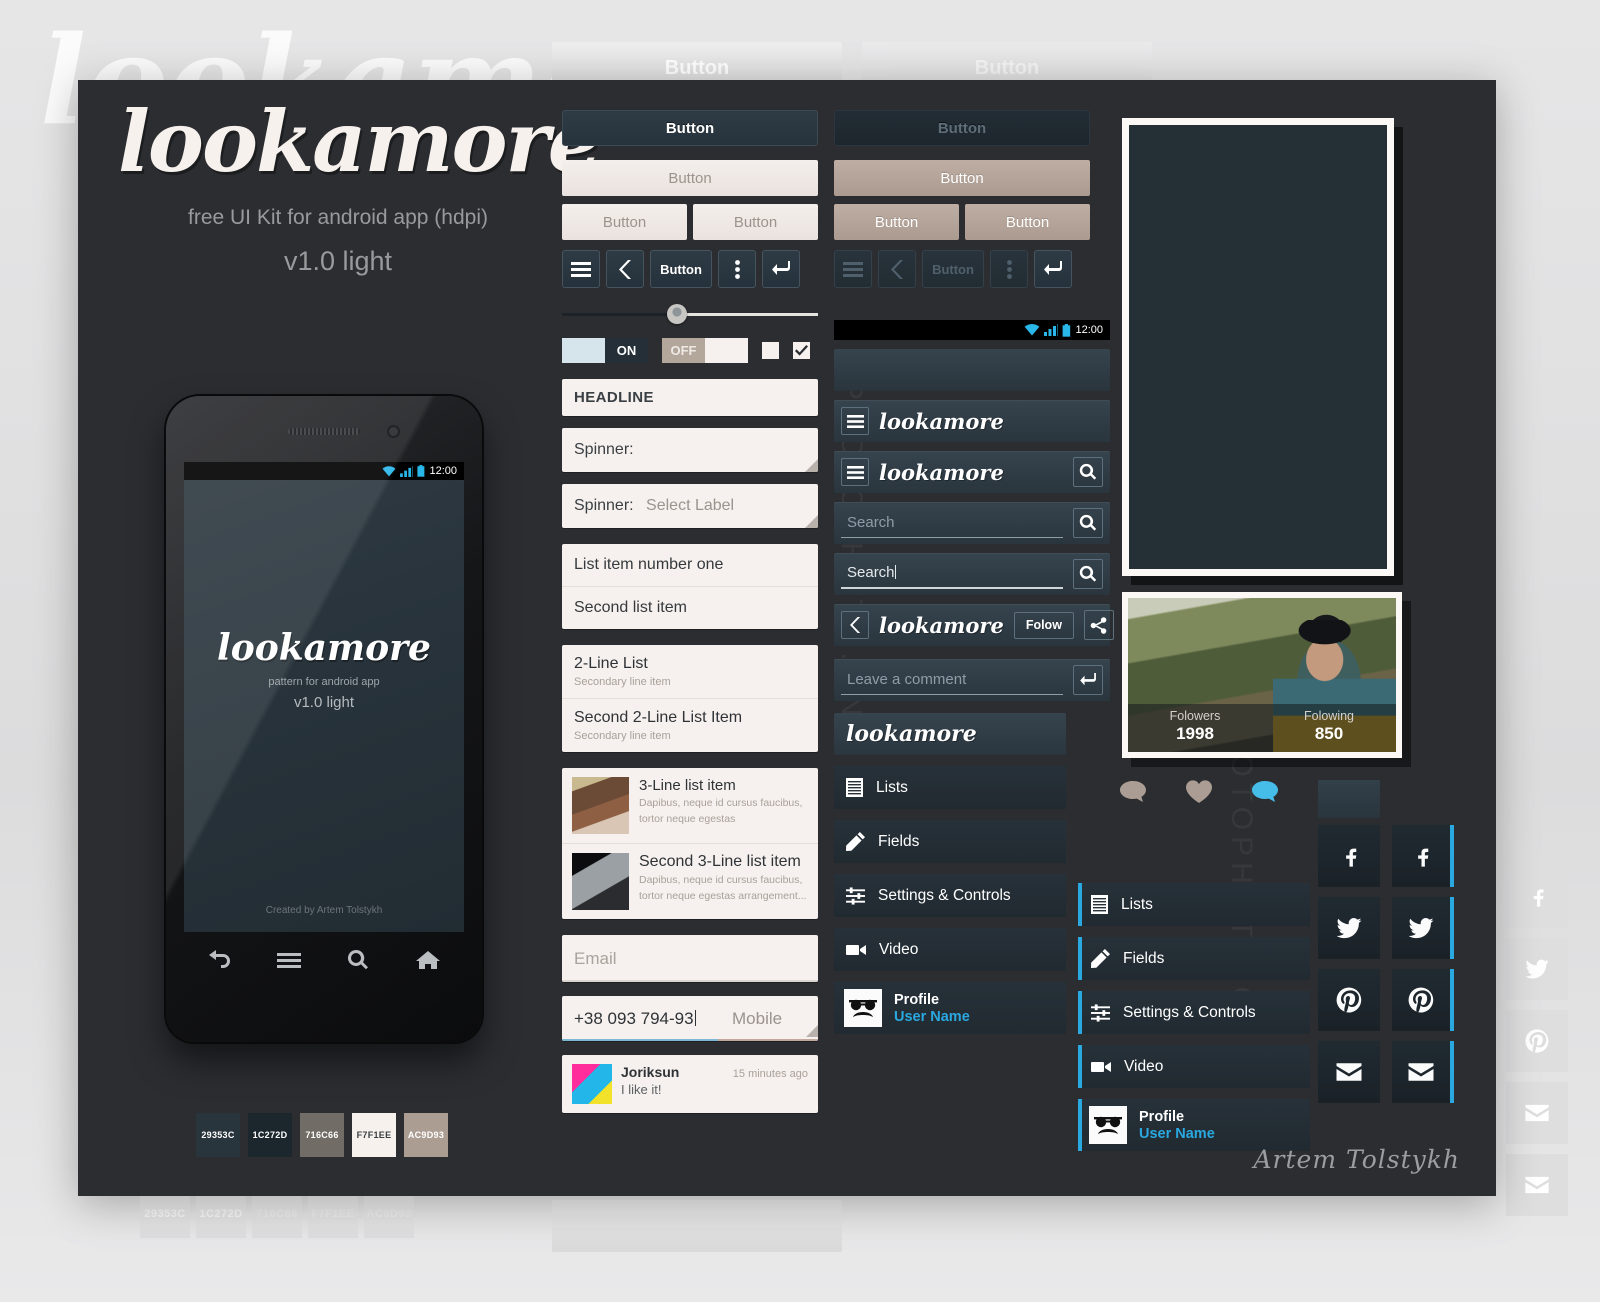  Describe the element at coordinates (676, 314) in the screenshot. I see `slider-knob` at that location.